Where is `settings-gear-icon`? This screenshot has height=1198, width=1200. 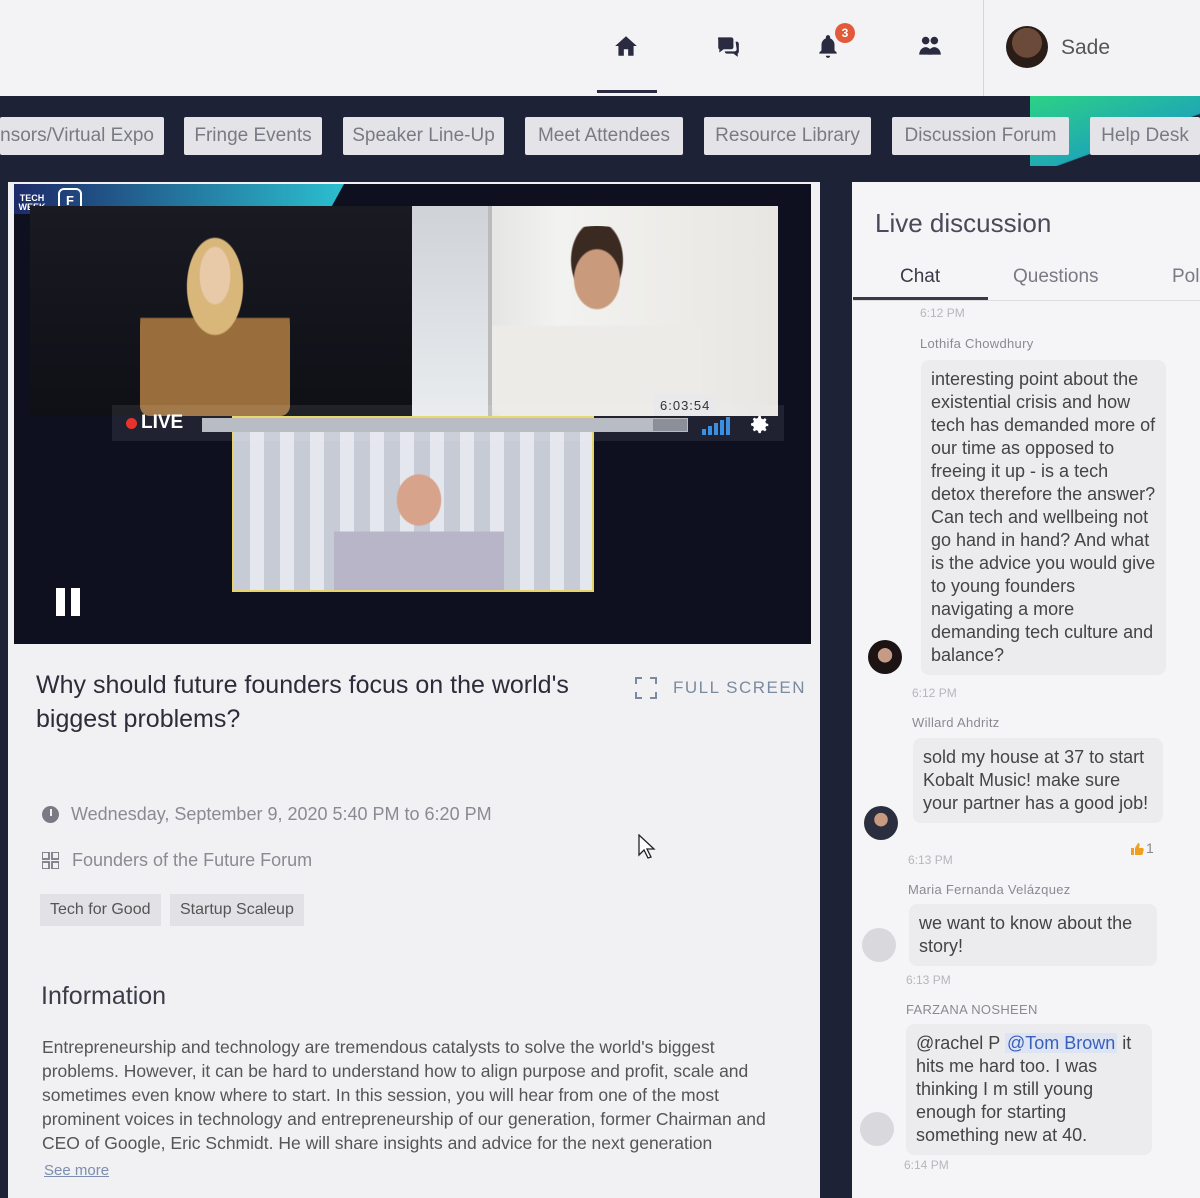 settings-gear-icon is located at coordinates (760, 425).